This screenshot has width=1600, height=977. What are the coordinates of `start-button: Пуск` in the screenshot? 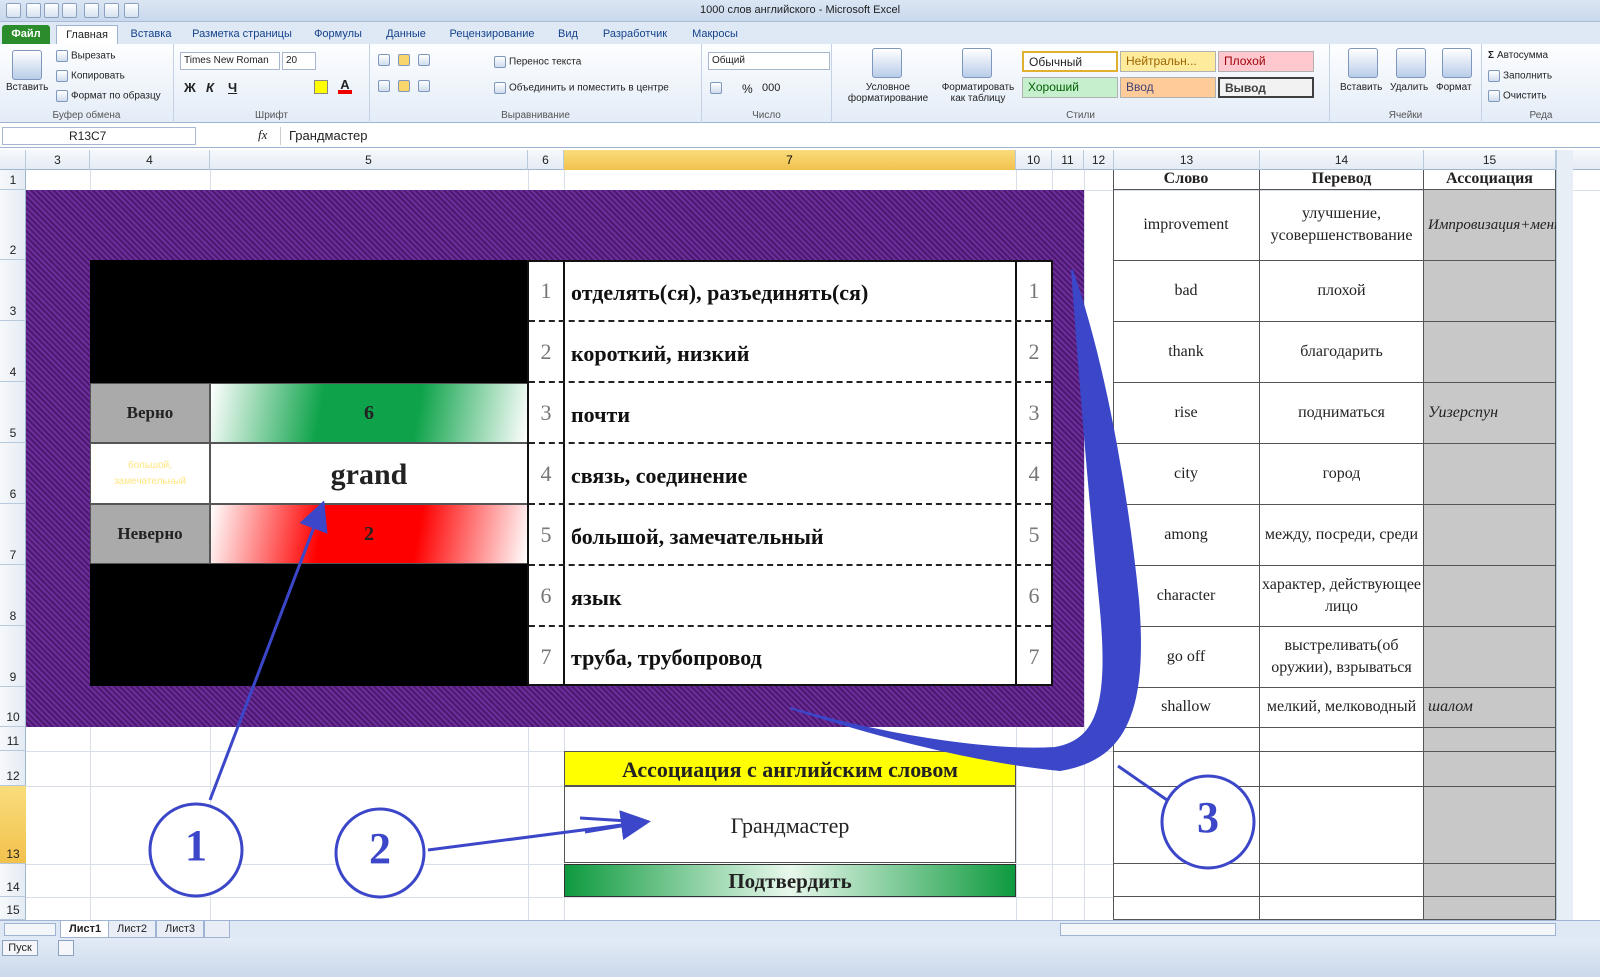 It's located at (20, 948).